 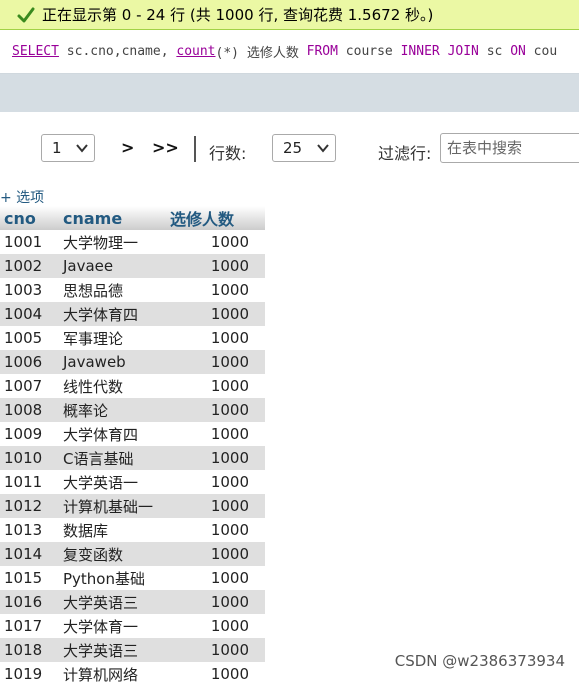 What do you see at coordinates (29, 506) in the screenshot?
I see `cell-cno: 1012` at bounding box center [29, 506].